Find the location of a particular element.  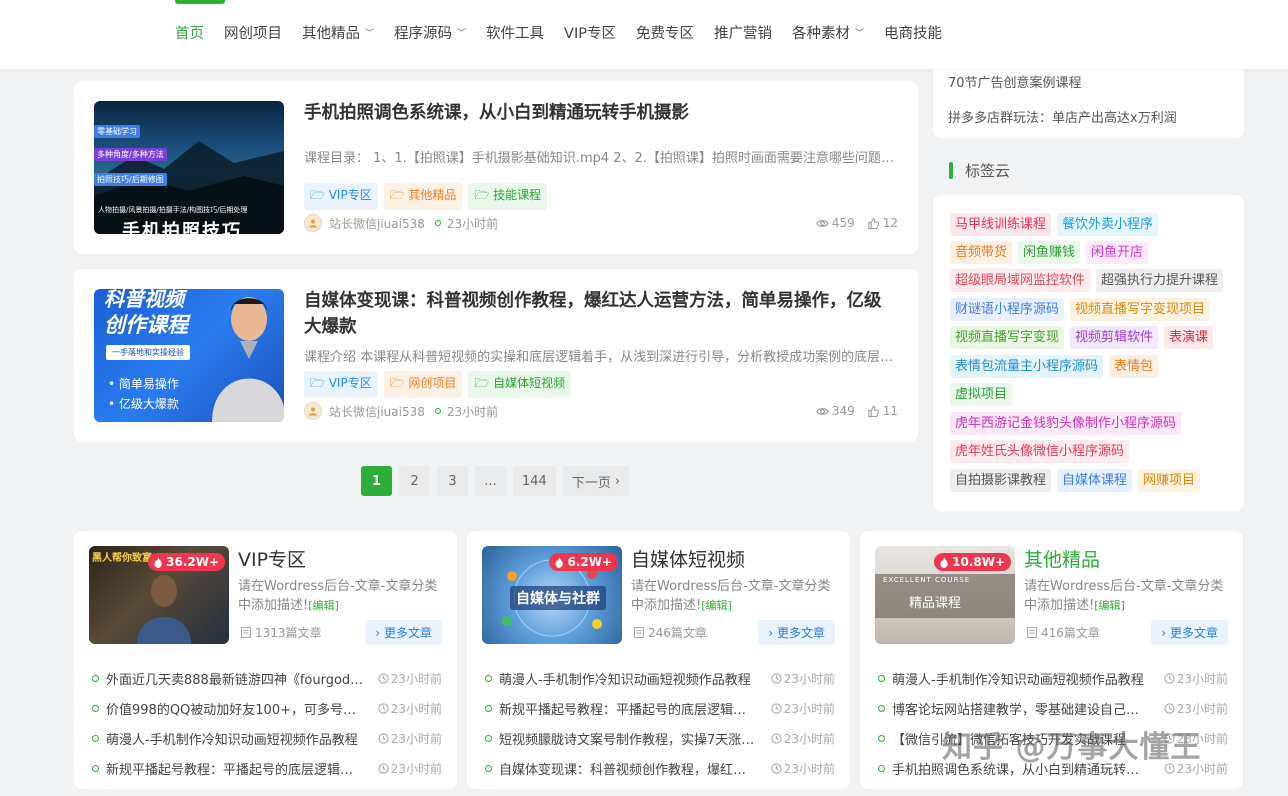

nav-item-home: 首页 is located at coordinates (189, 32).